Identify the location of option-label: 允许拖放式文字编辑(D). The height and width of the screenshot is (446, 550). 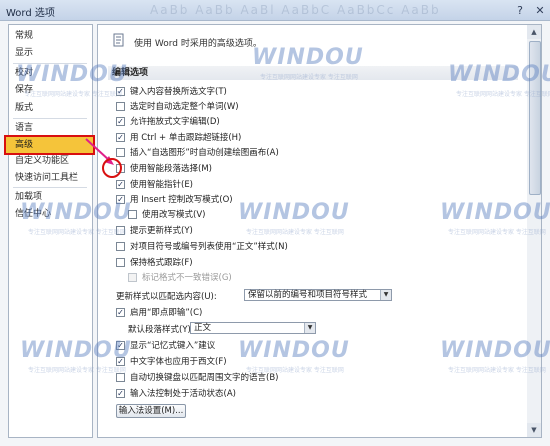
(175, 122).